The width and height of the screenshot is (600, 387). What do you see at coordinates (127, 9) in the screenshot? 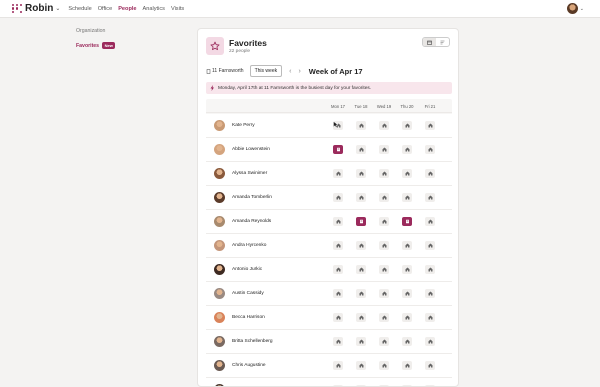
I see `nav-item-people: People` at bounding box center [127, 9].